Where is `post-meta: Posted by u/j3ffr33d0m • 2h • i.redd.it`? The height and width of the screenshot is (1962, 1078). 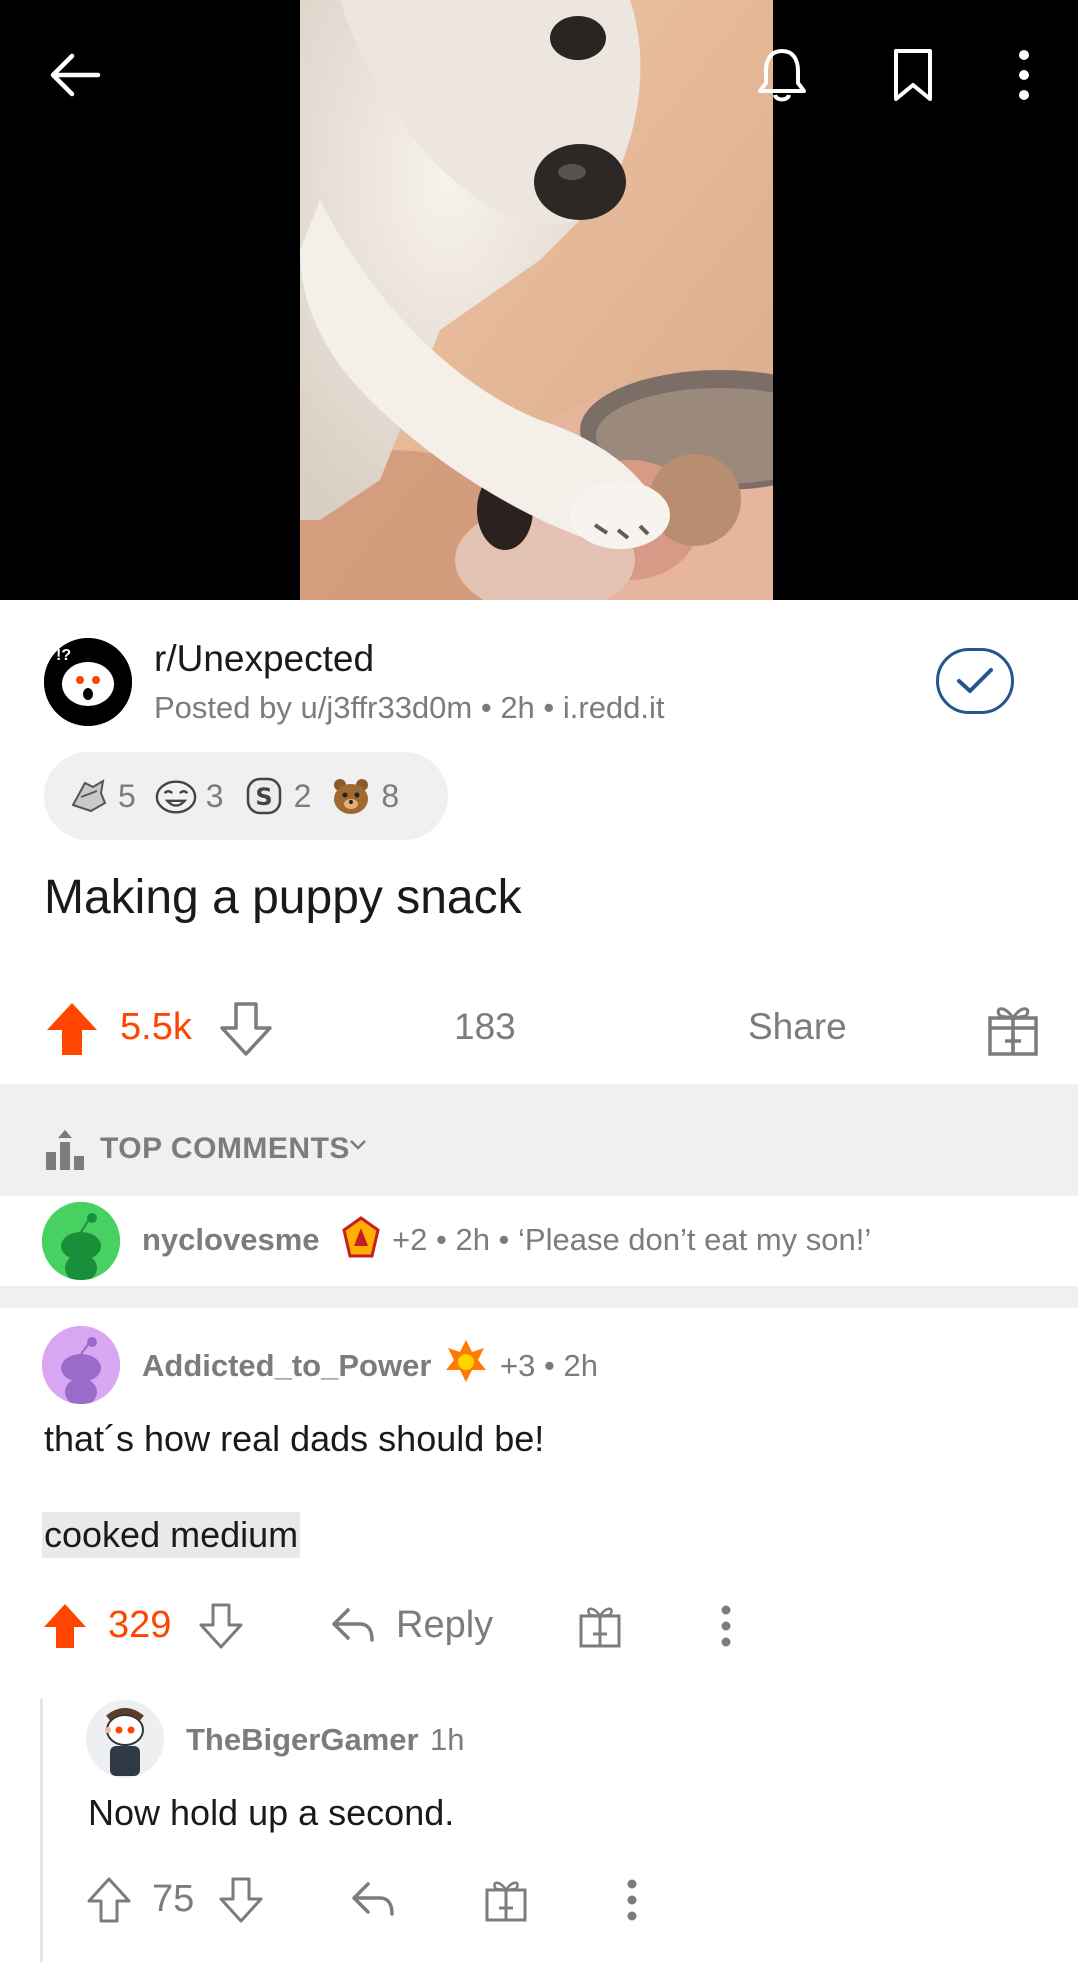 post-meta: Posted by u/j3ffr33d0m • 2h • i.redd.it is located at coordinates (409, 708).